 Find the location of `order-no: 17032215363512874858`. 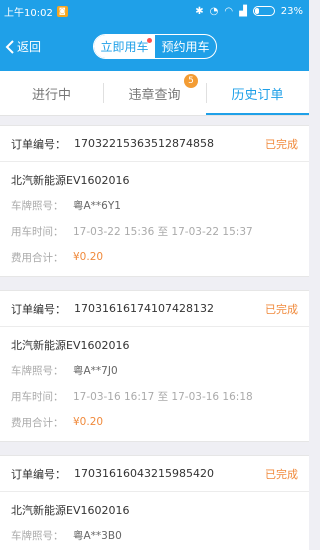

order-no: 17032215363512874858 is located at coordinates (144, 143).